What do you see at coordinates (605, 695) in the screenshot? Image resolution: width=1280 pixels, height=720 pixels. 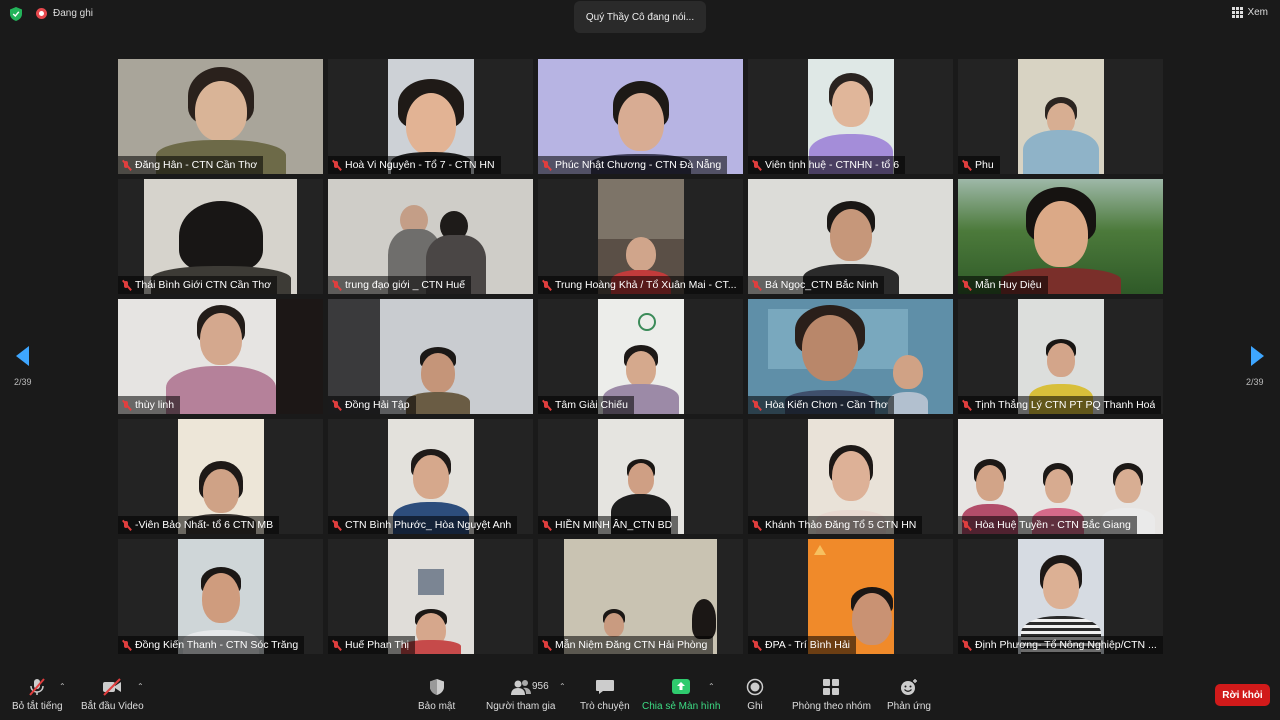 I see `chat-button: Trò chuyện` at bounding box center [605, 695].